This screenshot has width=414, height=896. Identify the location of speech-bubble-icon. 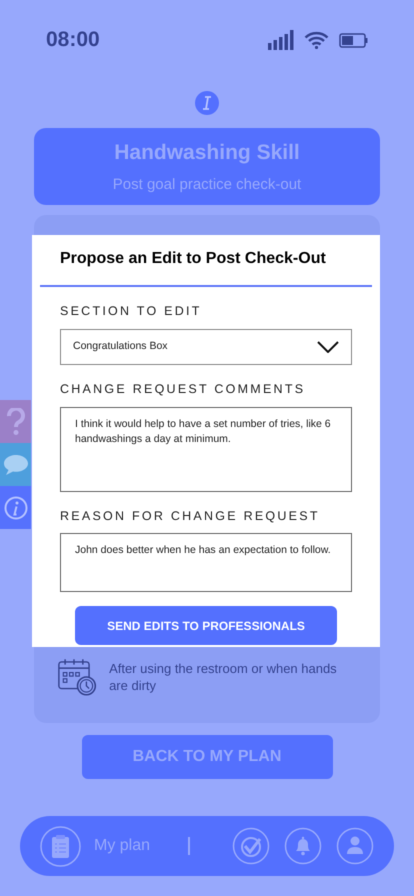
(15, 465).